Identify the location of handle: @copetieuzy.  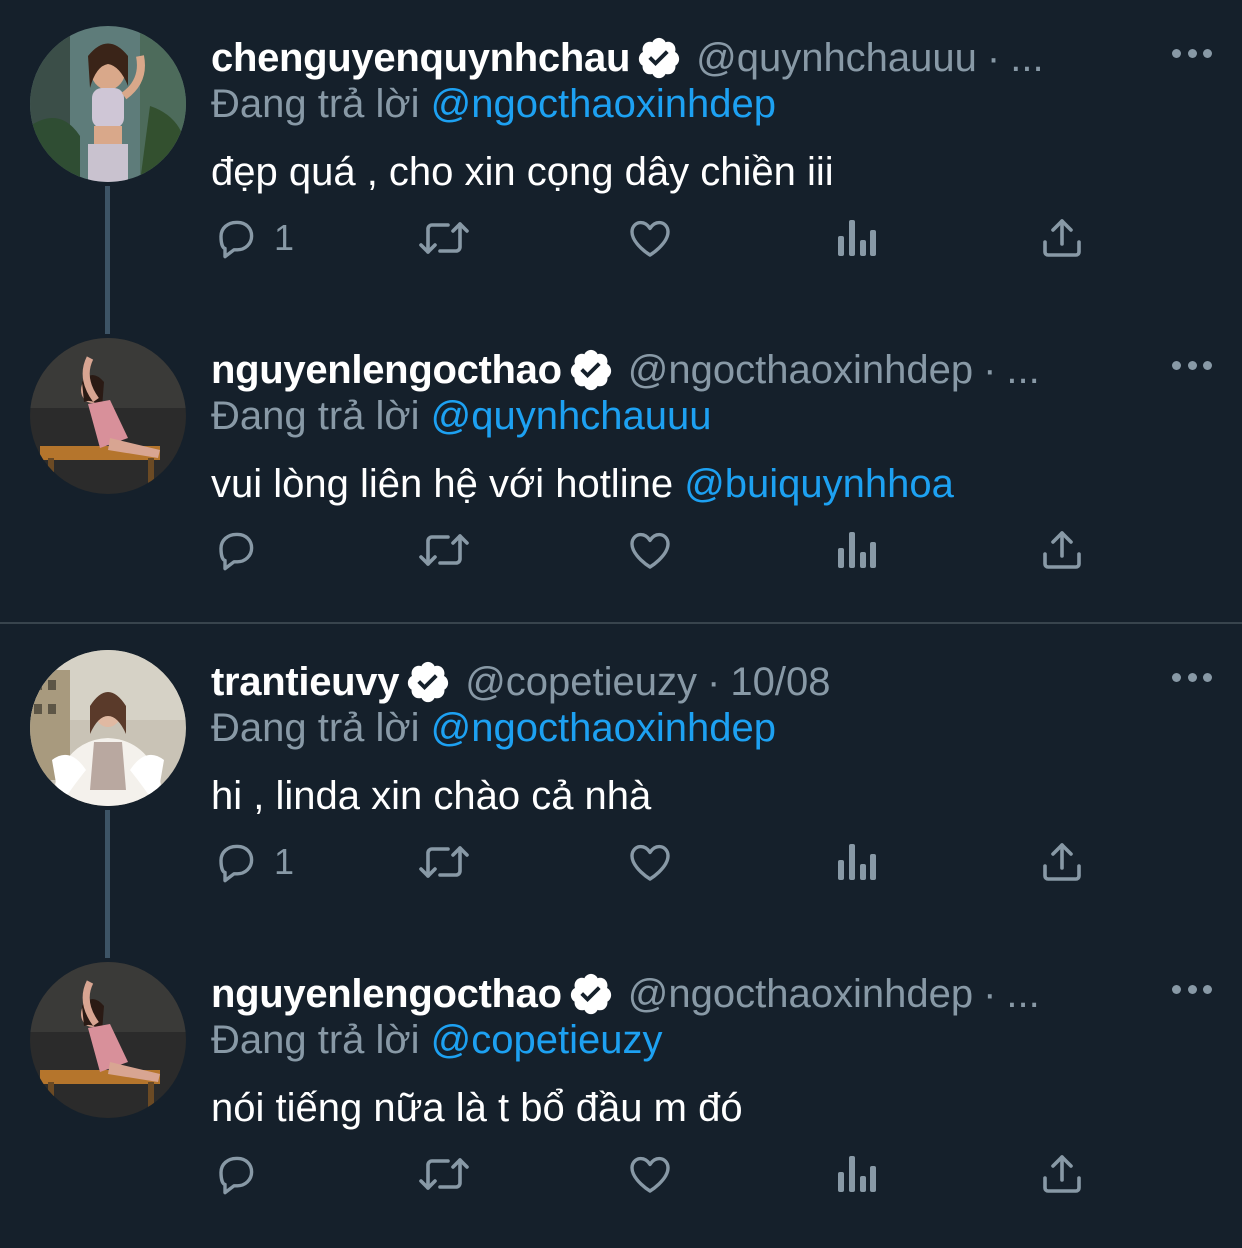
(581, 682).